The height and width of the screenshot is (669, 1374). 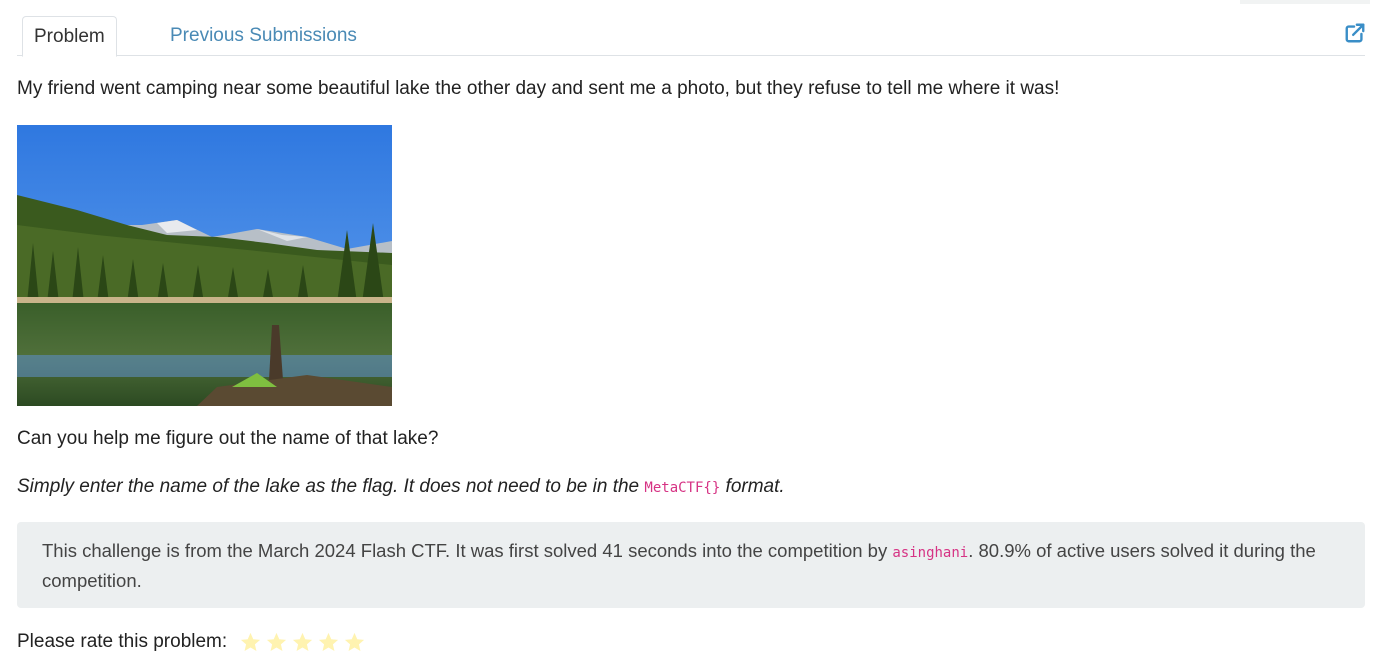 What do you see at coordinates (263, 36) in the screenshot?
I see `tab-previous-submissions: Previous Submissions` at bounding box center [263, 36].